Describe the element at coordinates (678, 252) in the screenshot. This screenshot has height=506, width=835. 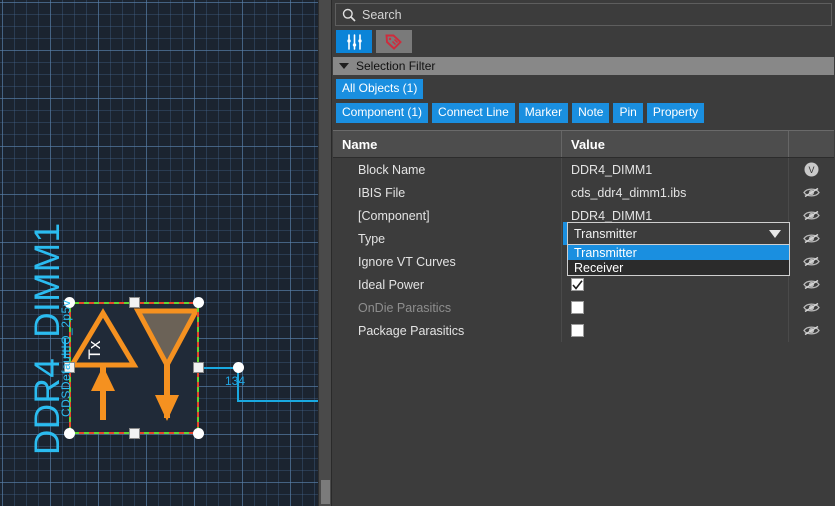
I see `combobox-option-transmitter: Transmitter` at that location.